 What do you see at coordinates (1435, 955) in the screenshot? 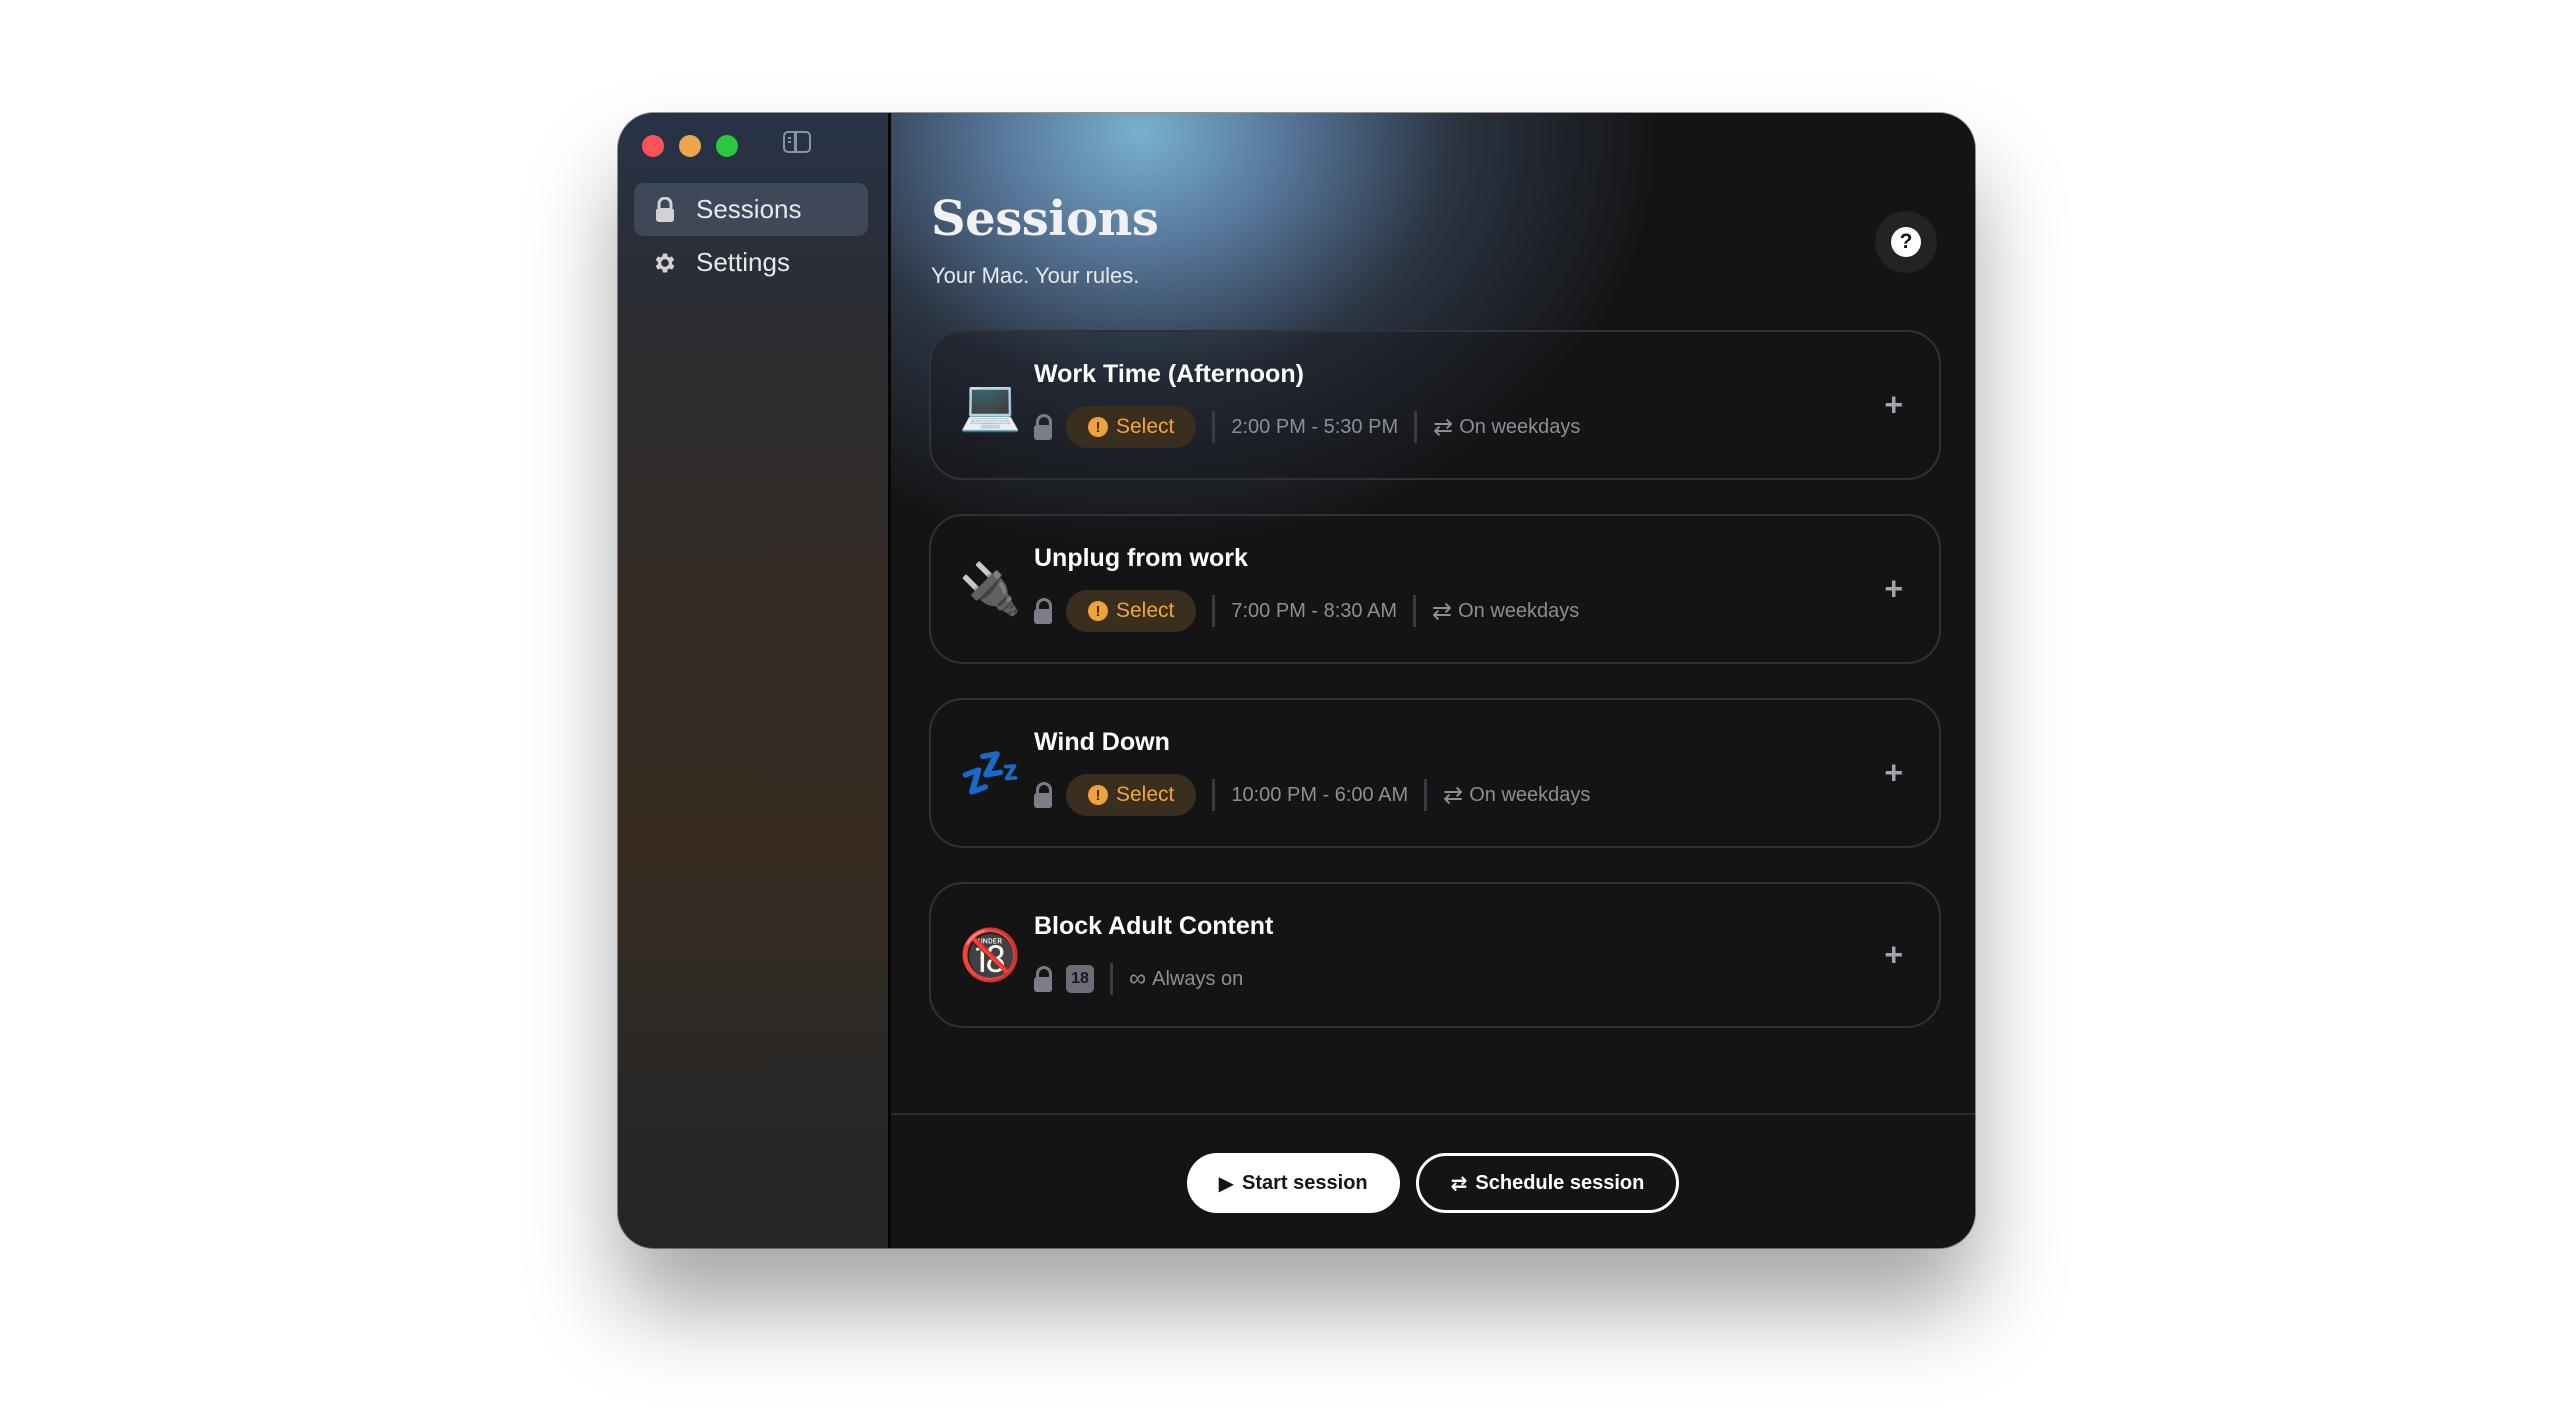
I see `session-card: 🔞 Block Adult Content 18 ∞ Always on +` at bounding box center [1435, 955].